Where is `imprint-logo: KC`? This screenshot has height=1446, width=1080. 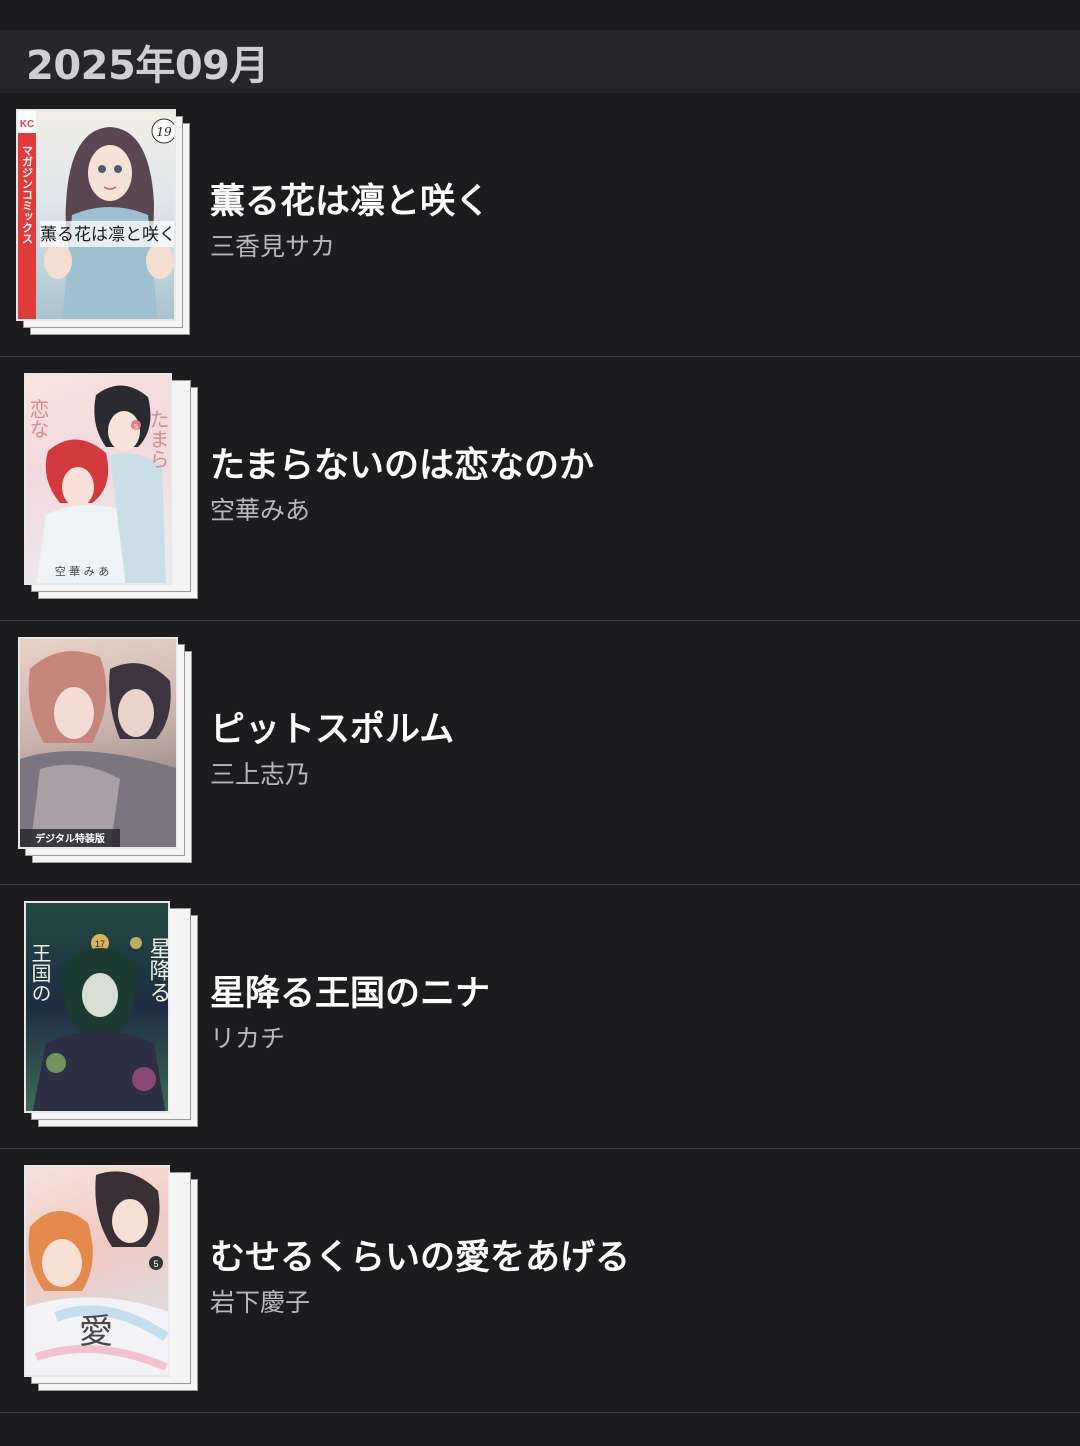
imprint-logo: KC is located at coordinates (27, 124).